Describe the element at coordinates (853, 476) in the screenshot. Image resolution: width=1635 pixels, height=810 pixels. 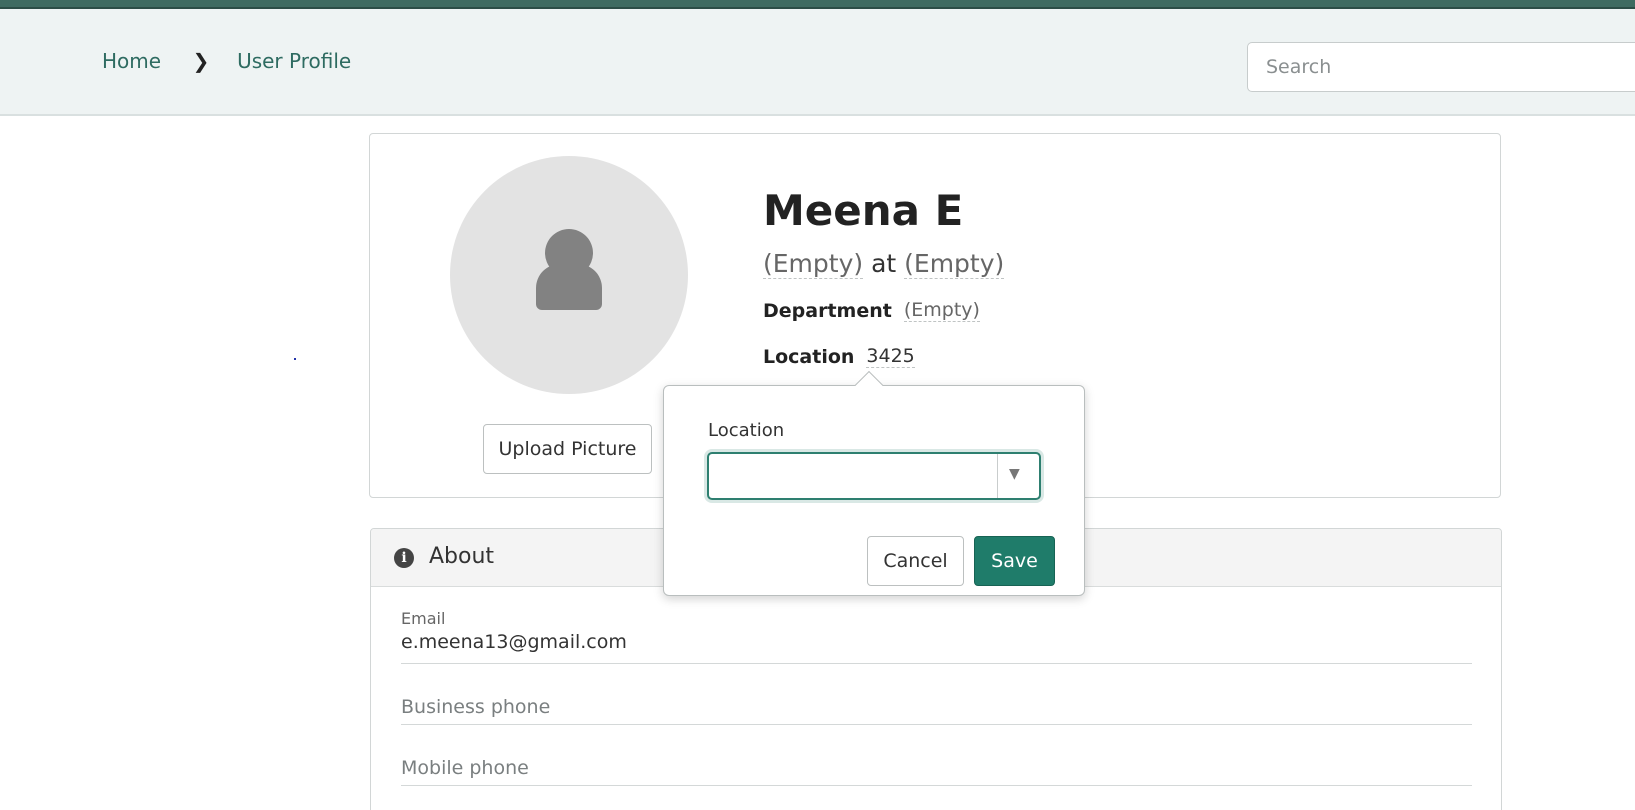
I see `location-select-input` at that location.